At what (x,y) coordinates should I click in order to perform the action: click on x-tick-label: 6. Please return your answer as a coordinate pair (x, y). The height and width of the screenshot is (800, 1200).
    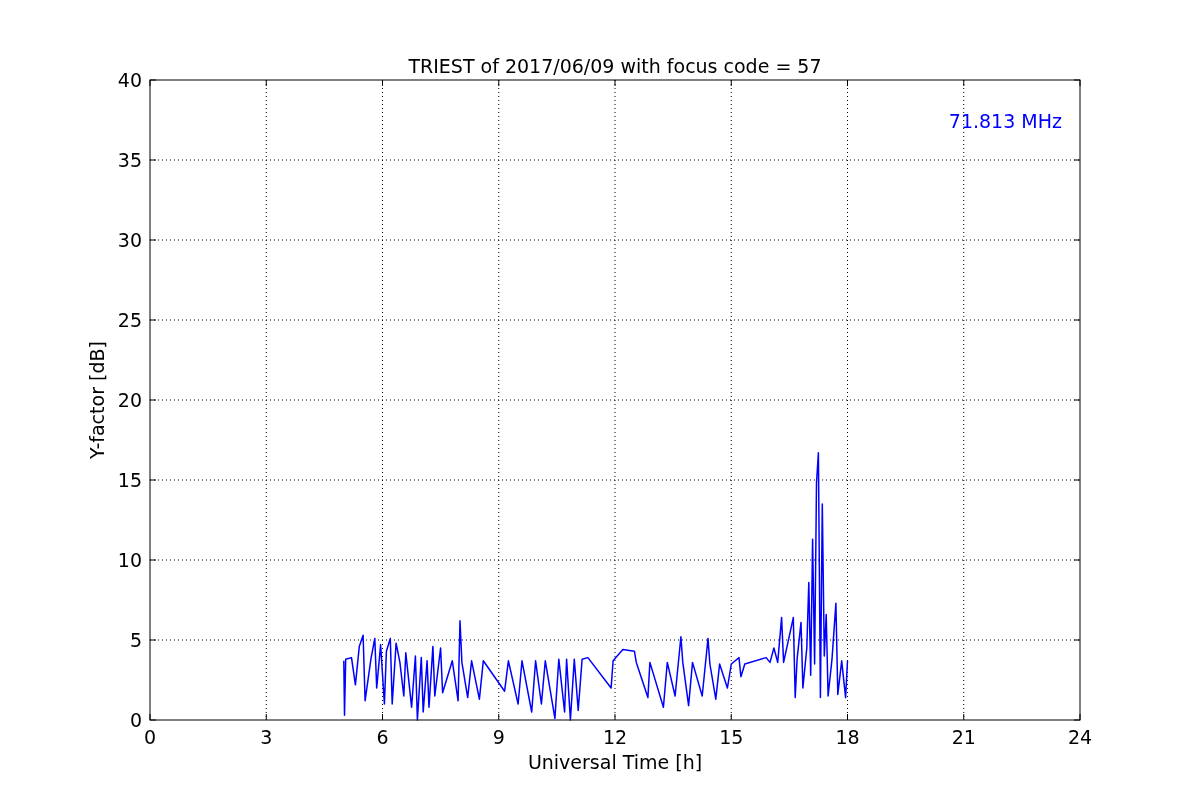
    Looking at the image, I should click on (382, 737).